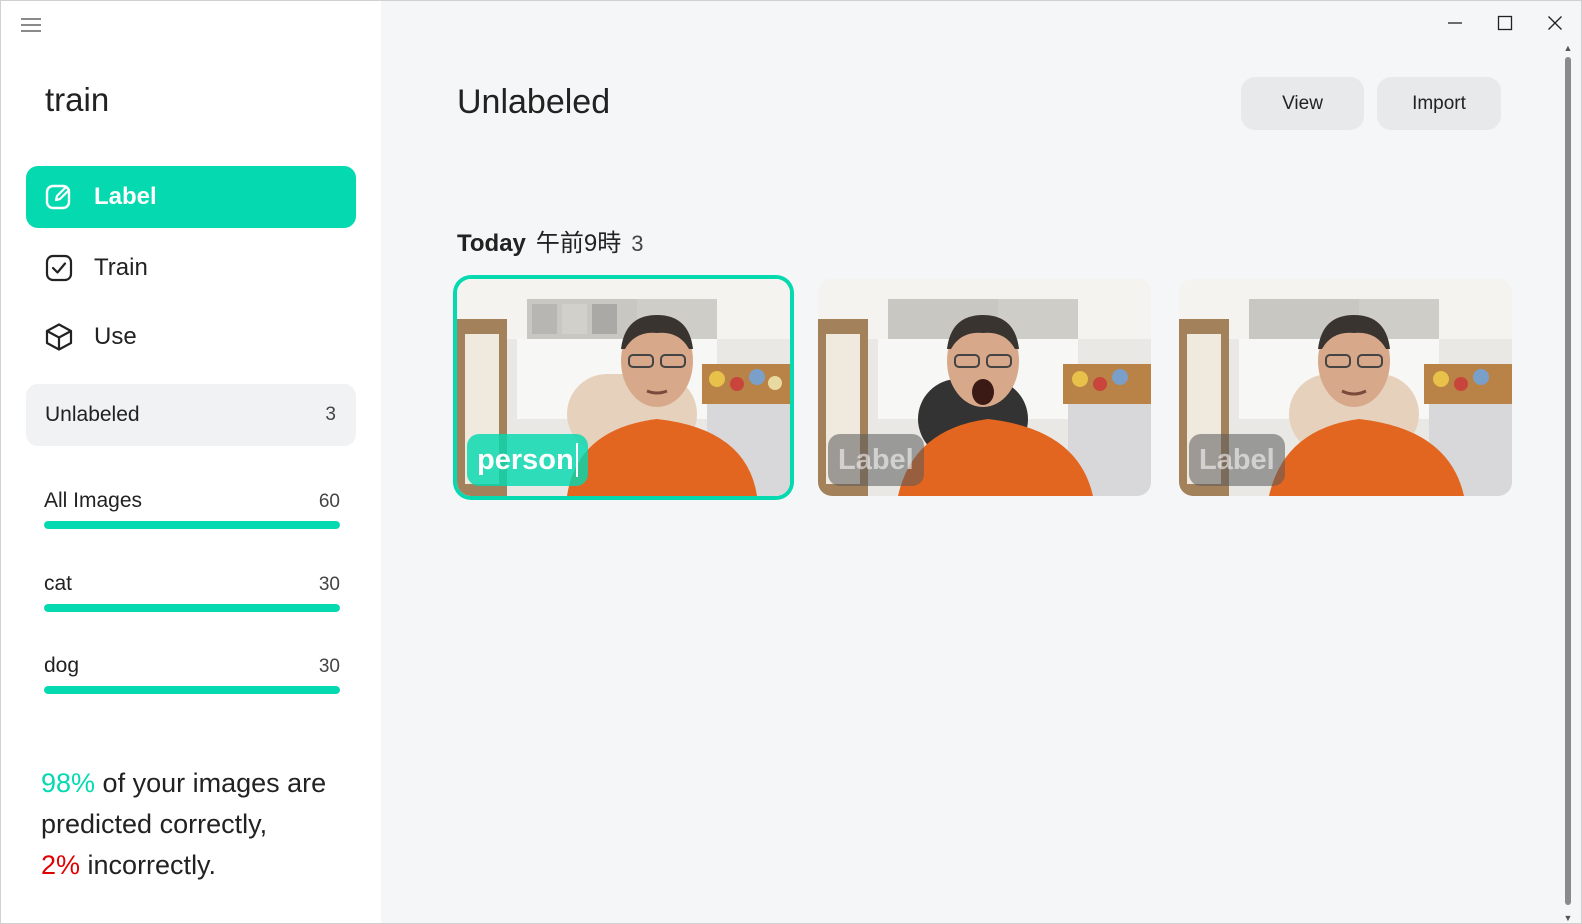 The width and height of the screenshot is (1582, 924). I want to click on close-button, so click(1555, 23).